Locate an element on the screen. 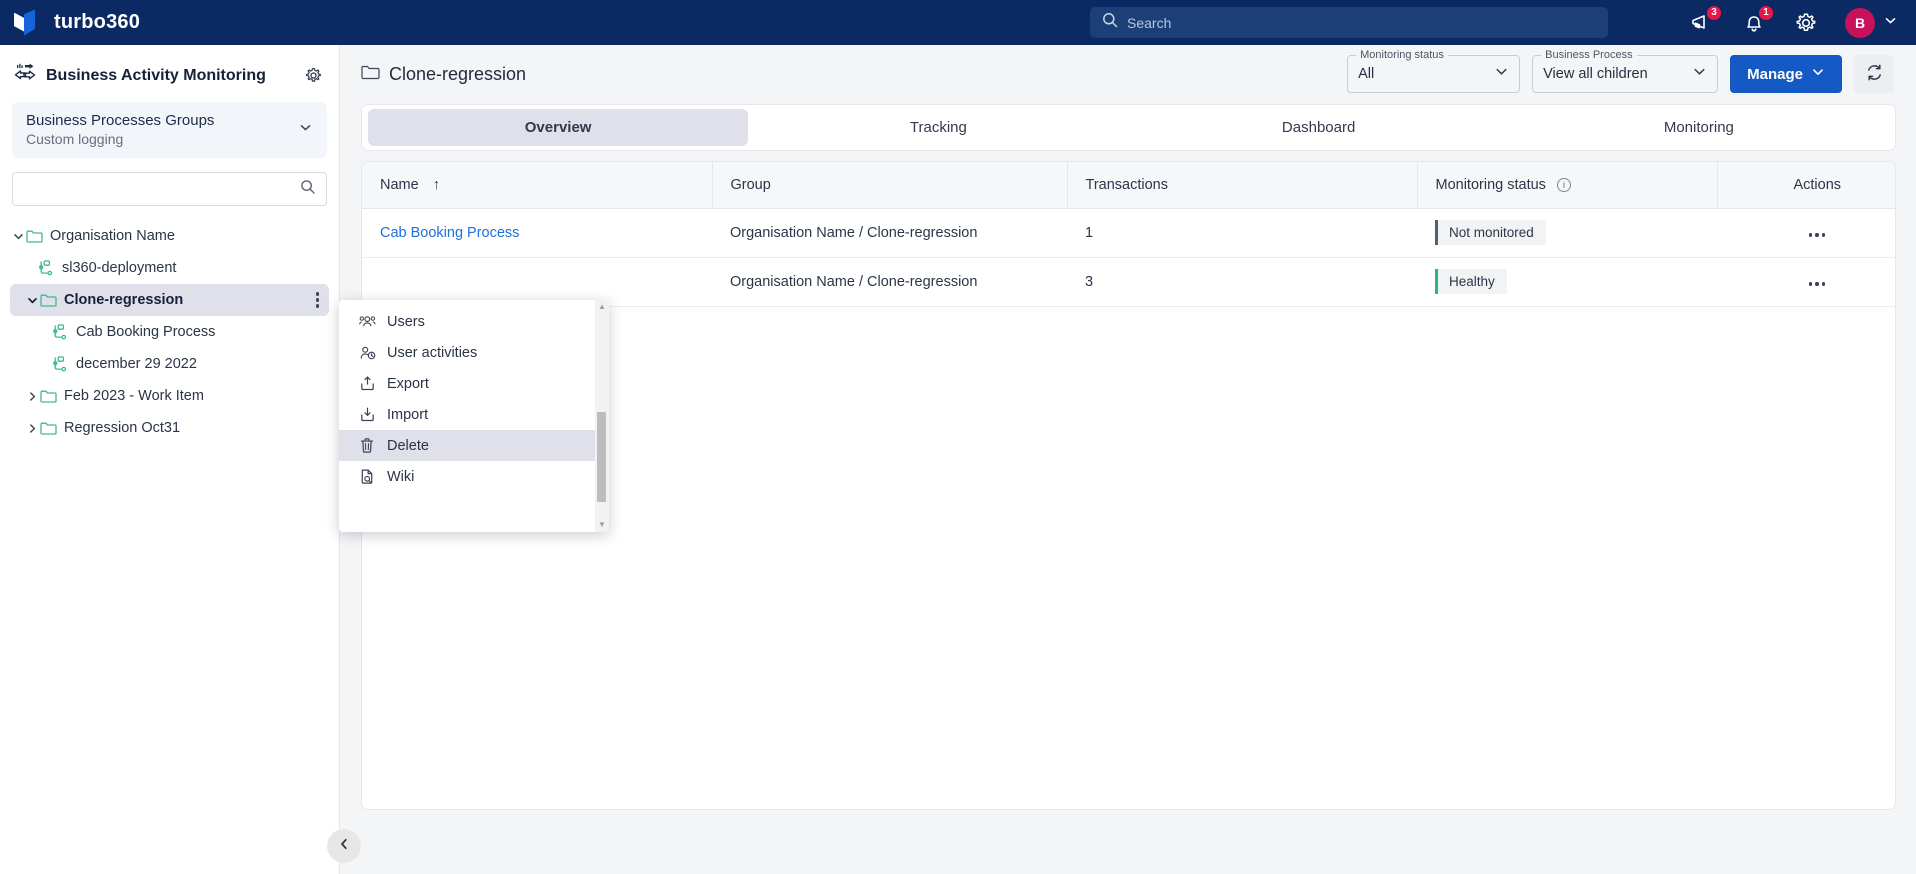  cell-group: Organisation Name / Clone-regression is located at coordinates (889, 233).